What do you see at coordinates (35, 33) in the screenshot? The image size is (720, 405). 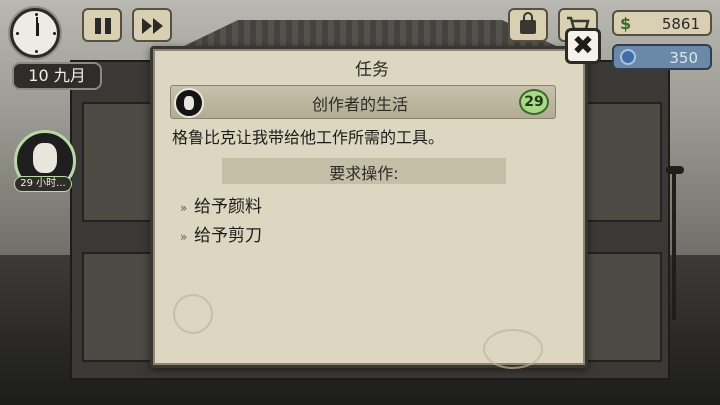 I see `clock-icon` at bounding box center [35, 33].